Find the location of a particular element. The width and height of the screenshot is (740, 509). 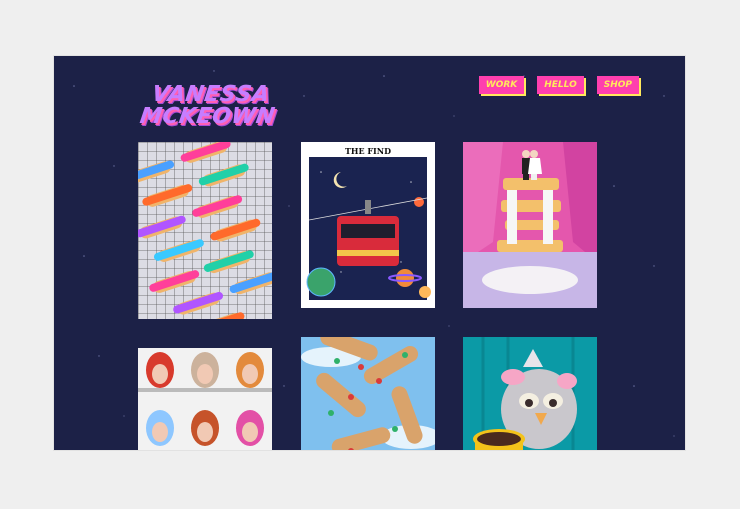

biscuit-skateboards-image is located at coordinates (368, 393).